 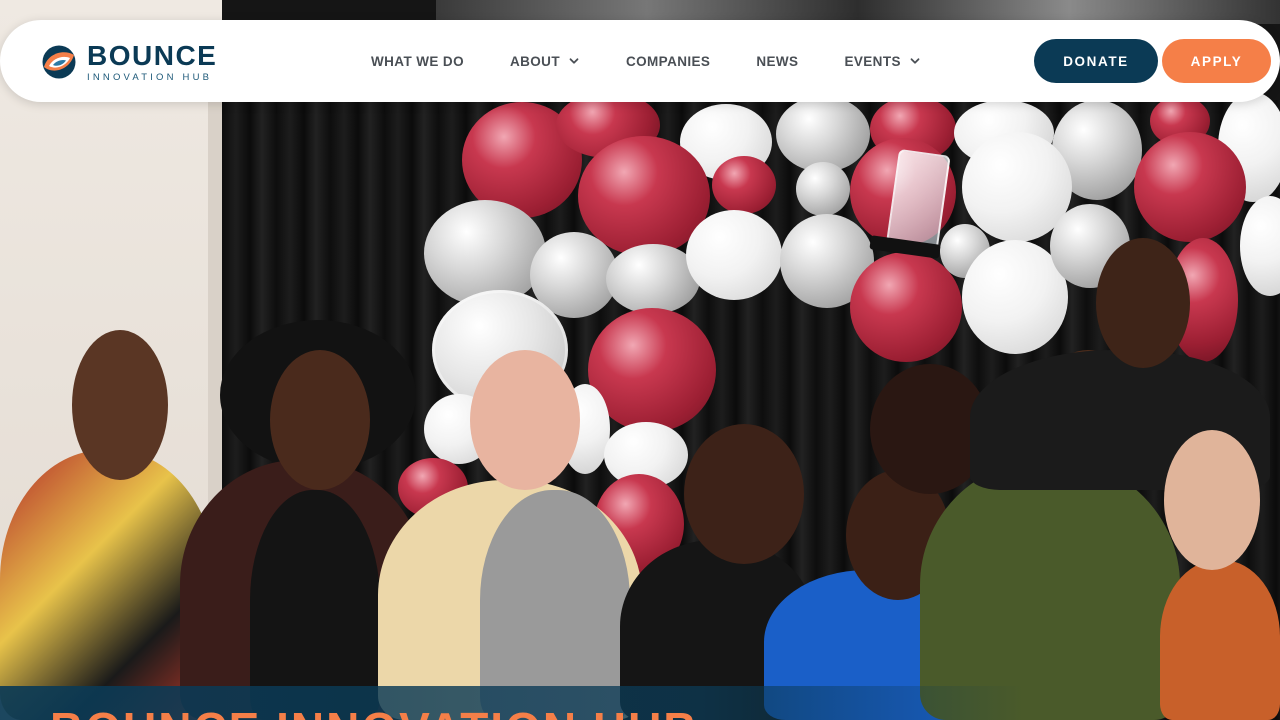 I want to click on site-logo: BOUNCE INNOVATION HUB, so click(x=128, y=62).